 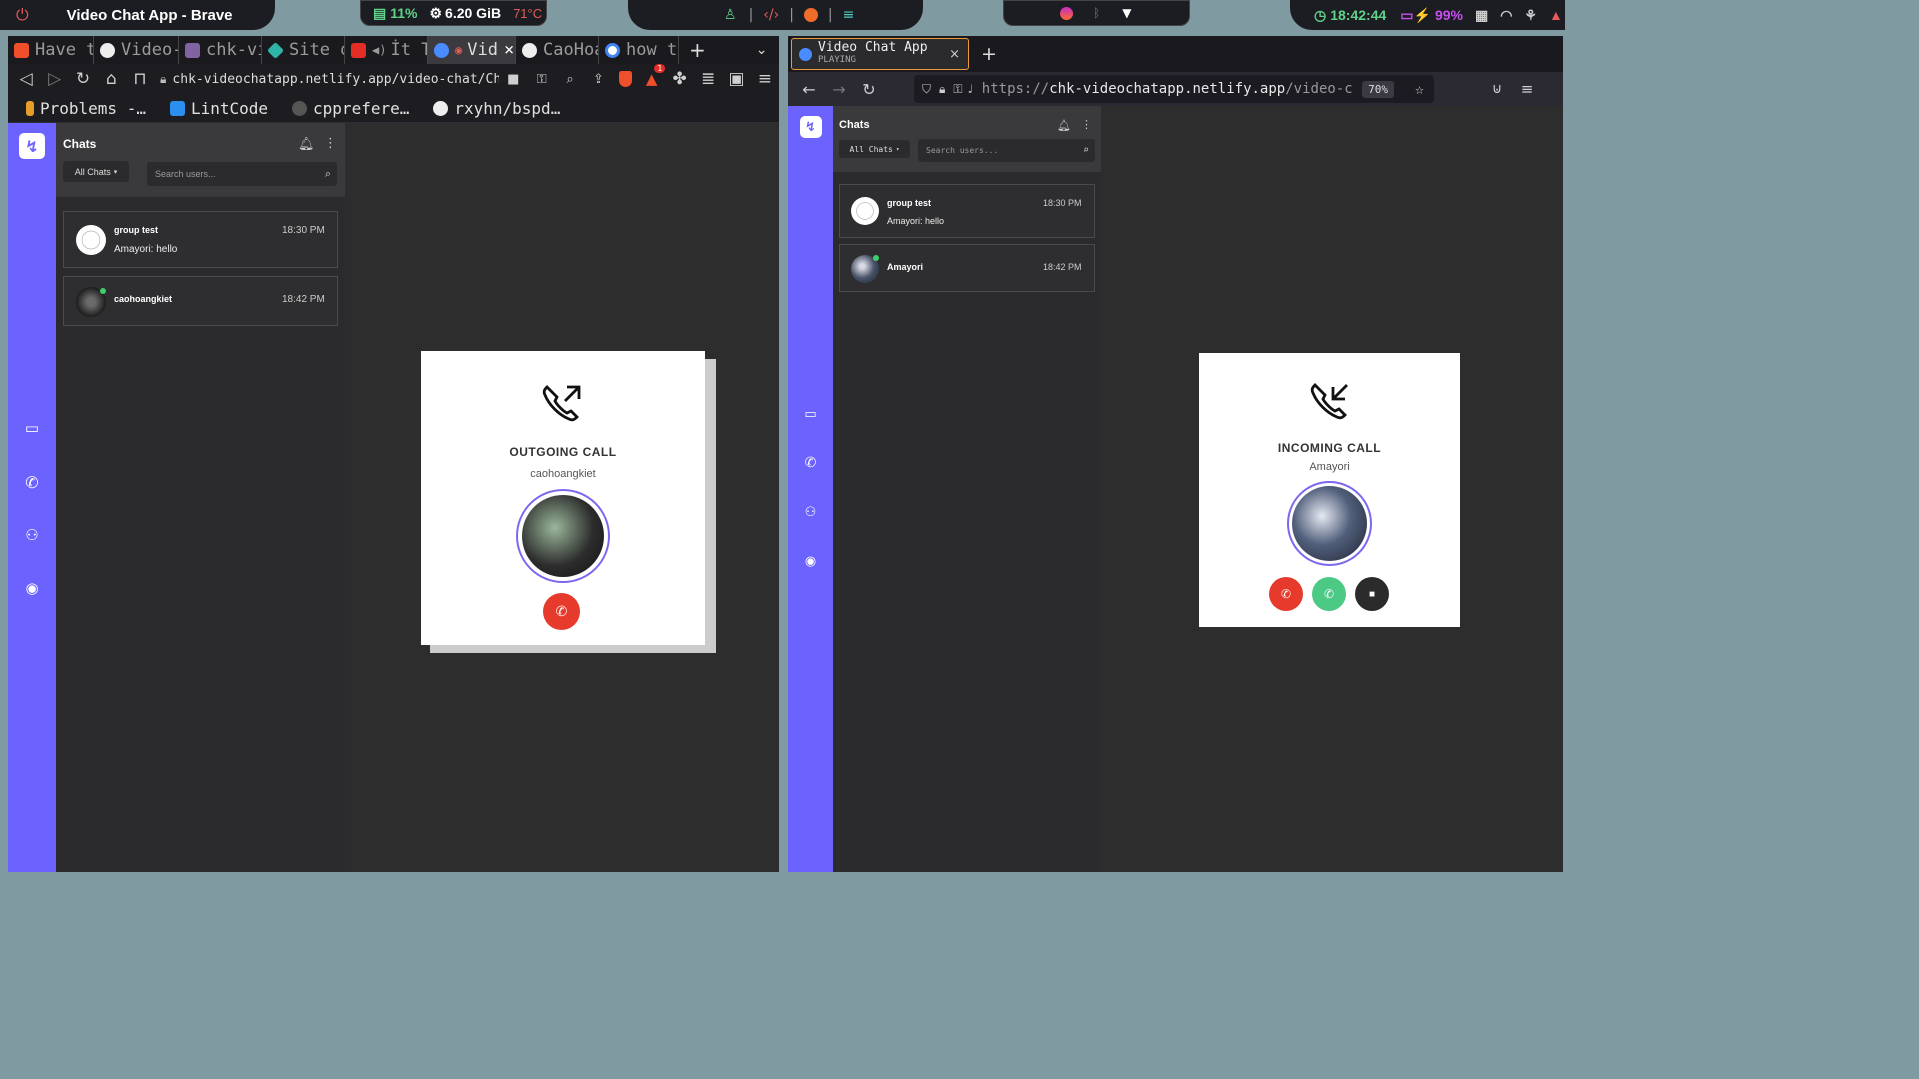 I want to click on tab-youtube: ◀) İt T, so click(x=386, y=51).